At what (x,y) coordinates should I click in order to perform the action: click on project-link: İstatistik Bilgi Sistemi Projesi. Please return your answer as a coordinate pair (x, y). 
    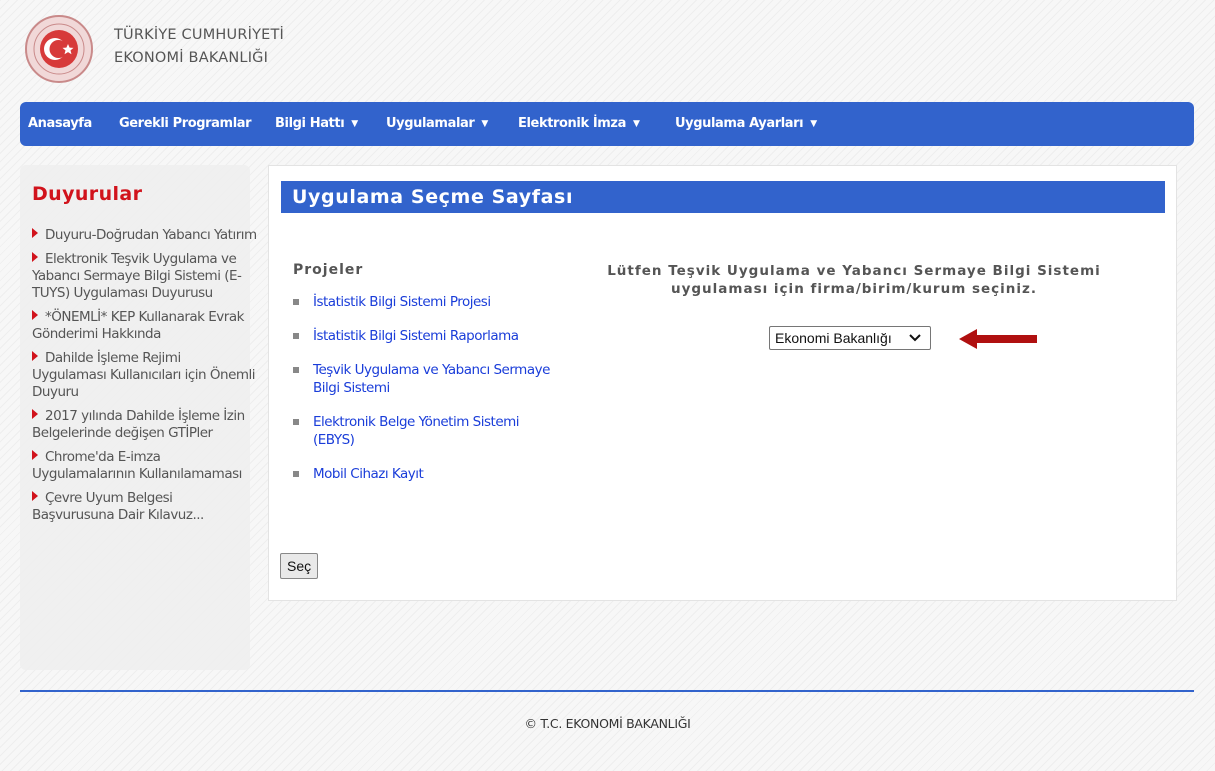
    Looking at the image, I should click on (423, 302).